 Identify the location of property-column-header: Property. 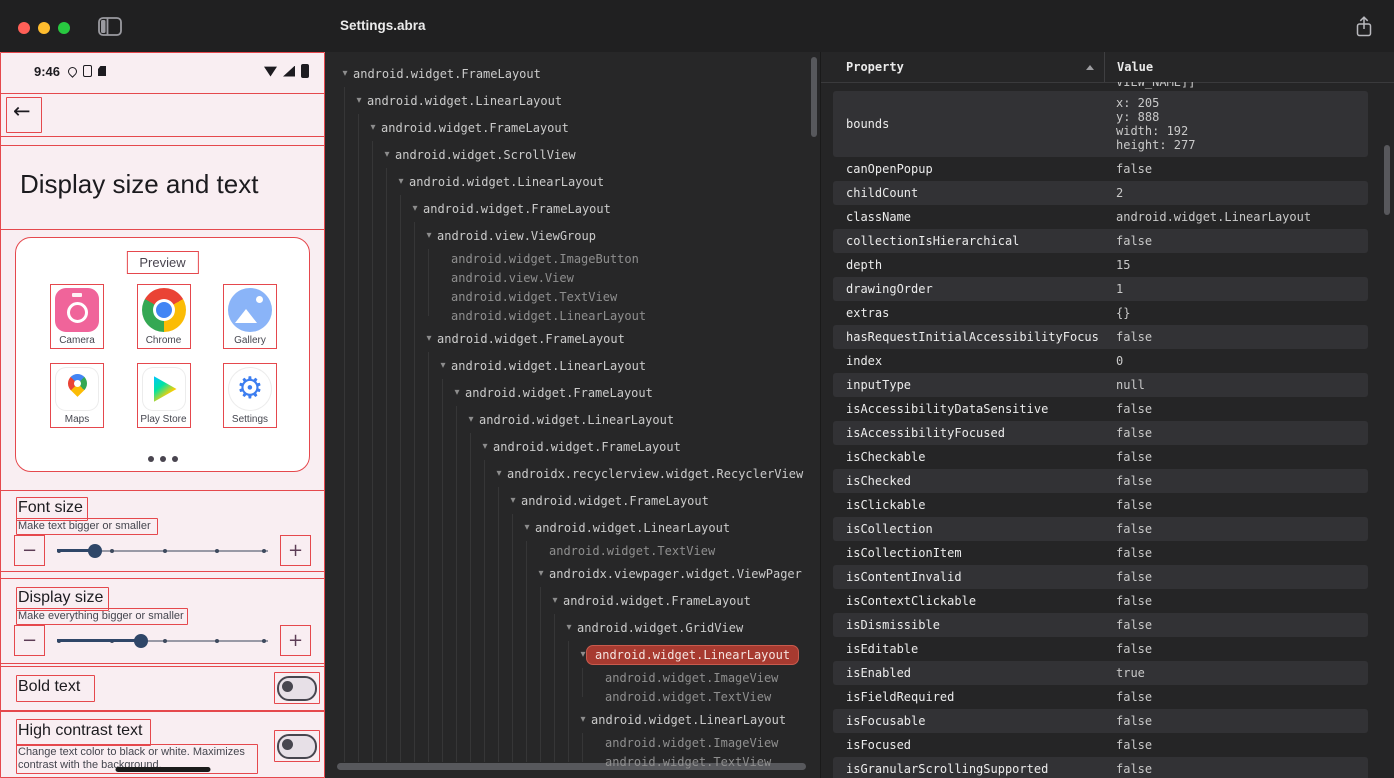
(962, 67).